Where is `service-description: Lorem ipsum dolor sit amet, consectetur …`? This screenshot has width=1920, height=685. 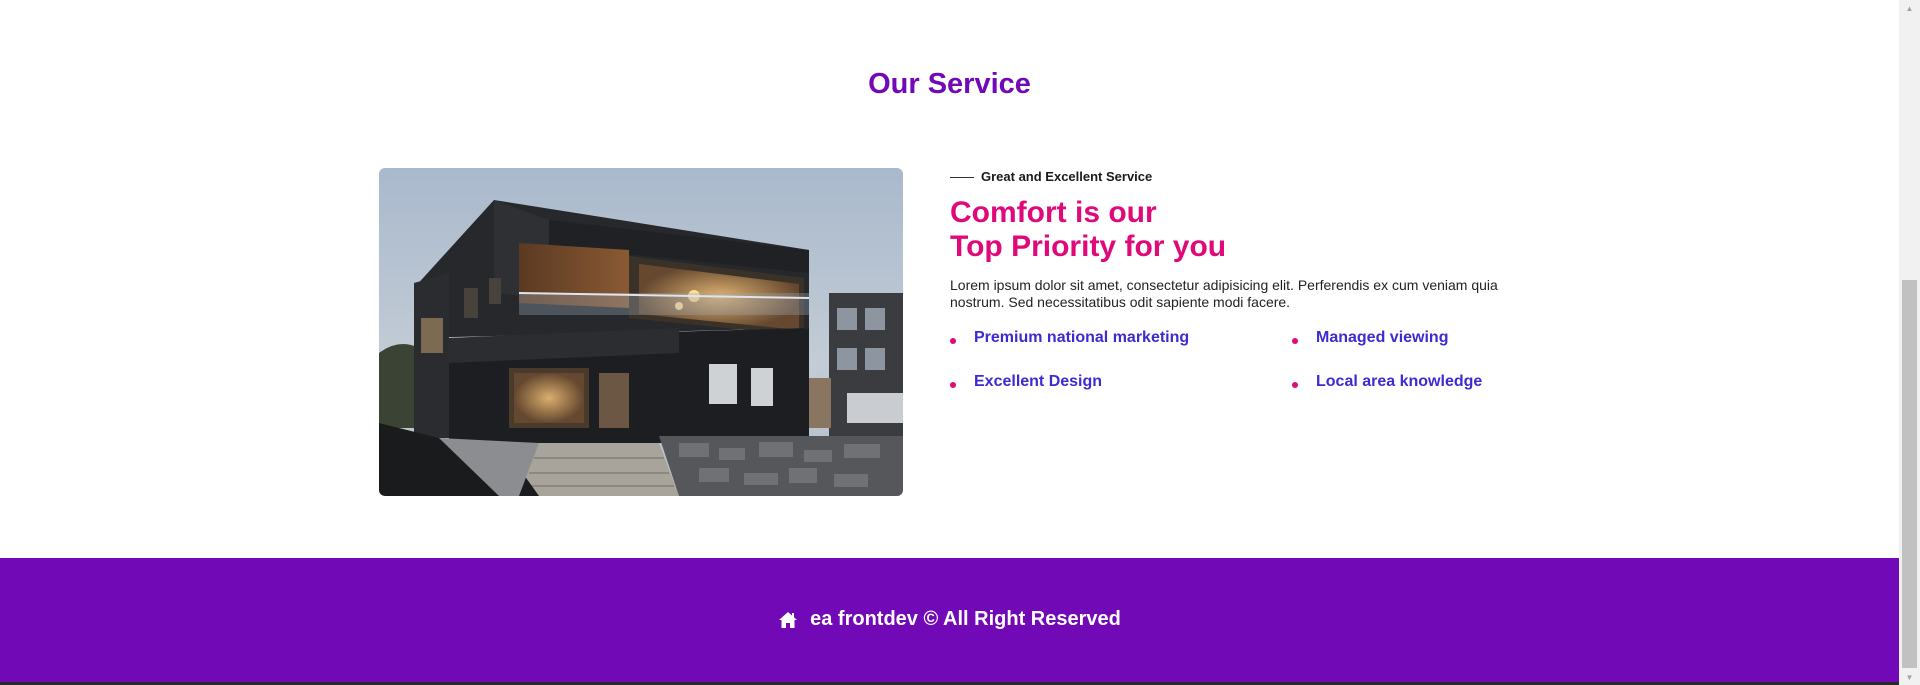
service-description: Lorem ipsum dolor sit amet, consectetur … is located at coordinates (1224, 293).